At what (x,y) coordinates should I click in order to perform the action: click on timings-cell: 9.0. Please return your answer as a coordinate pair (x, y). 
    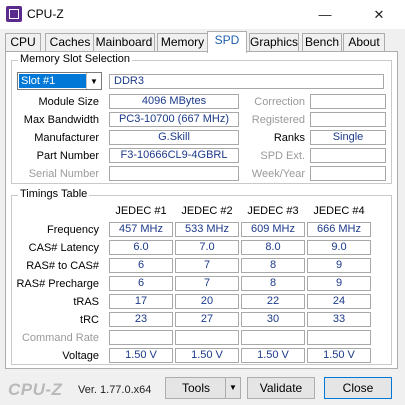
    Looking at the image, I should click on (339, 247).